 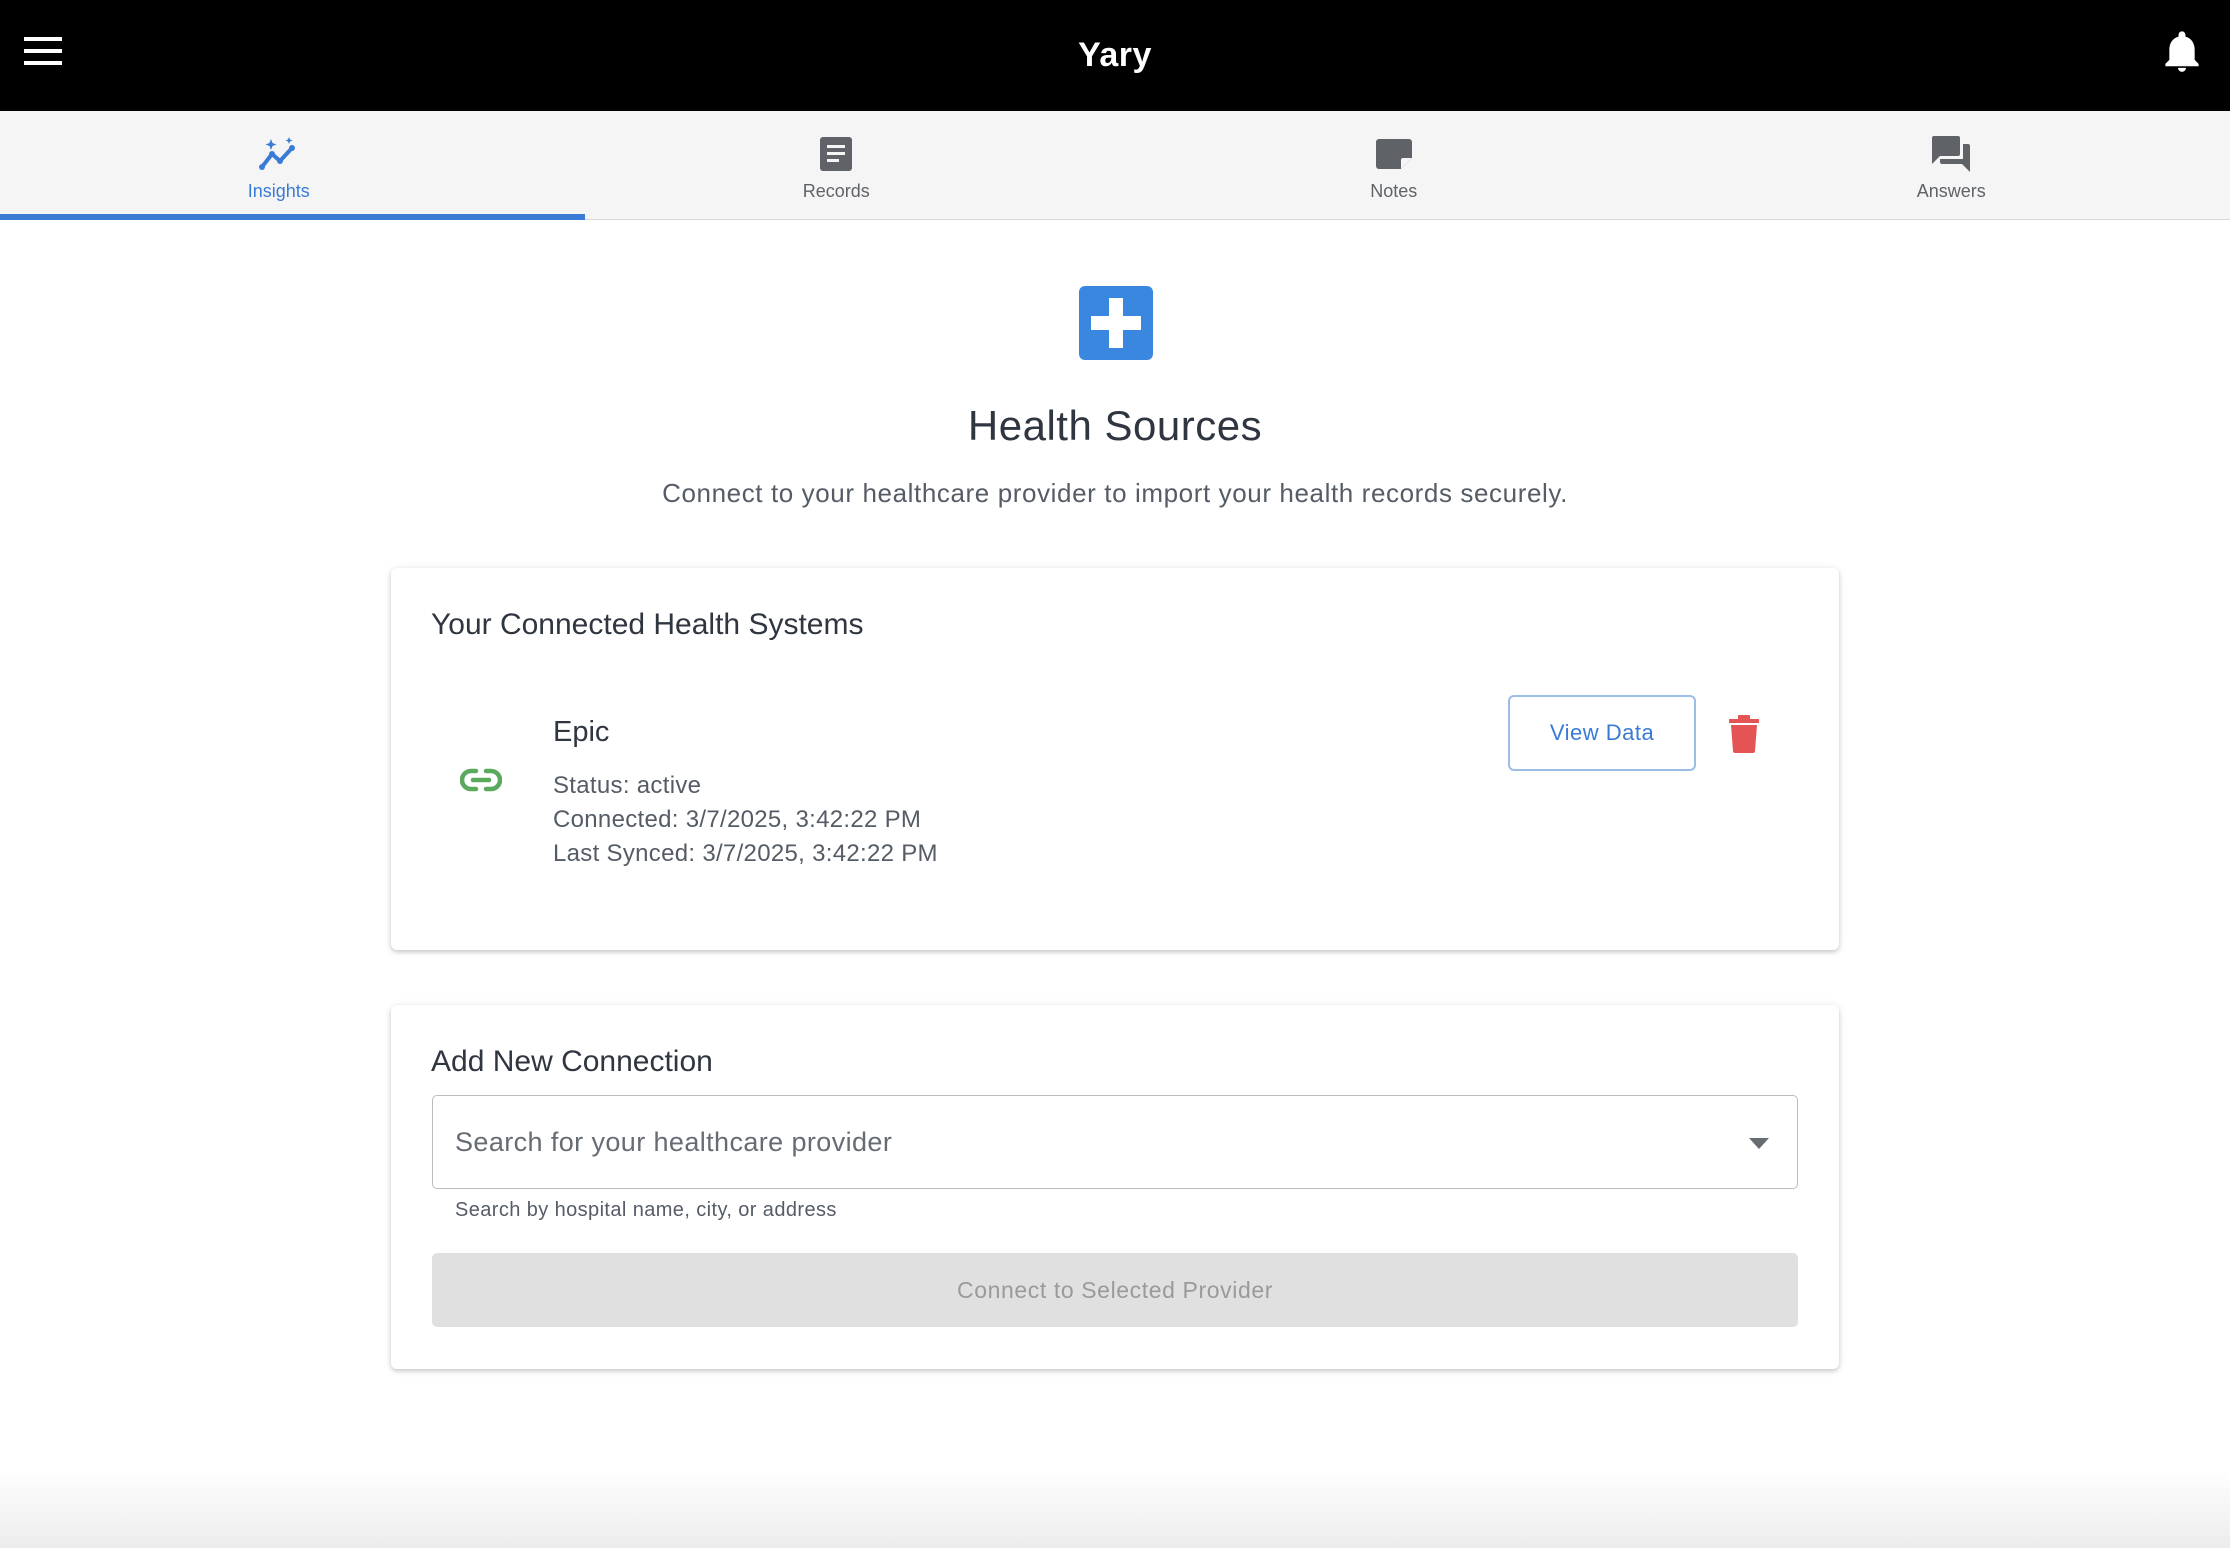 I want to click on tab-notes-label: Notes, so click(x=1394, y=190).